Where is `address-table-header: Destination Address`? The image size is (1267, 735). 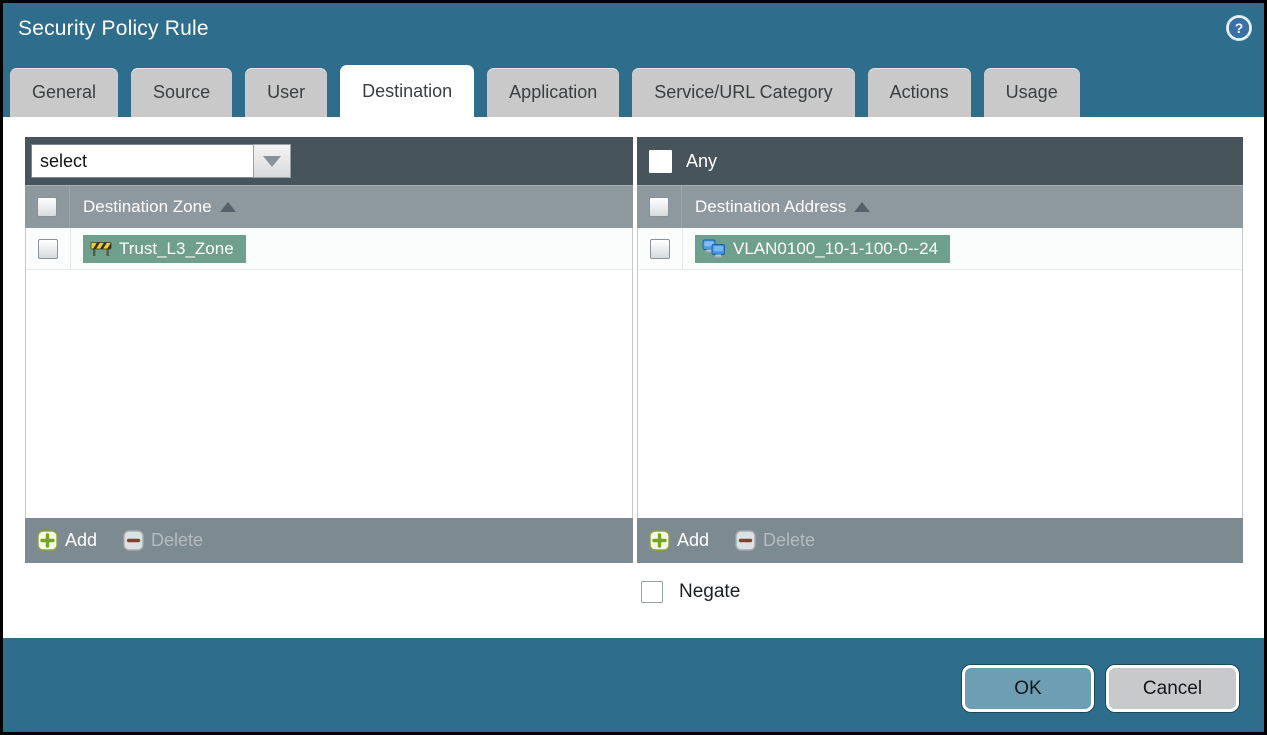
address-table-header: Destination Address is located at coordinates (940, 206).